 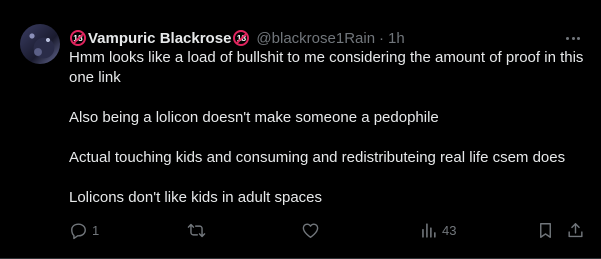 What do you see at coordinates (437, 230) in the screenshot?
I see `views-button: 43` at bounding box center [437, 230].